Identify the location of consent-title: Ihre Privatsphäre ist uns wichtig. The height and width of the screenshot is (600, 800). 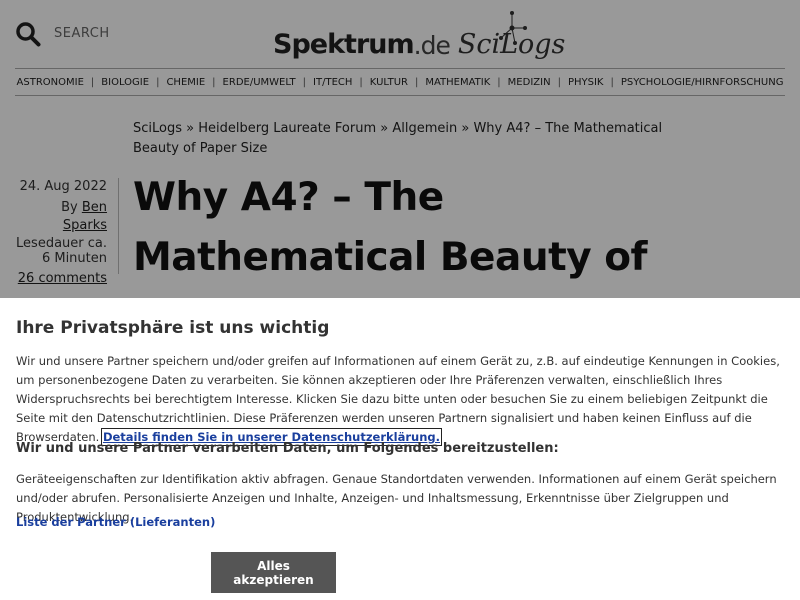
(173, 328).